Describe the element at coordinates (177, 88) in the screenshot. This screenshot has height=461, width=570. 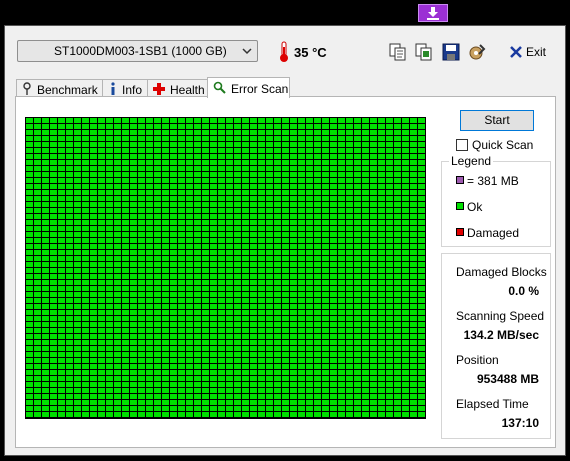
I see `tab-health: Health` at that location.